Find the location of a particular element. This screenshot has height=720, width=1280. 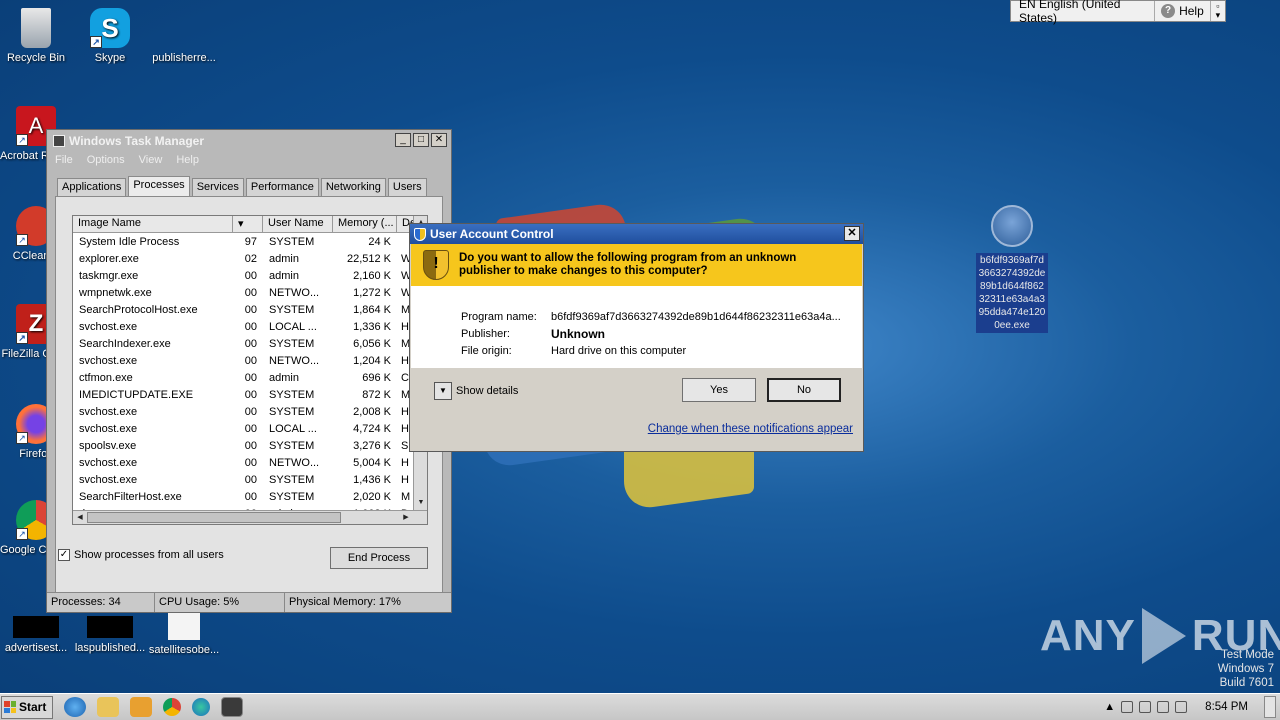

desktop-icon-recycle-bin: Recycle Bin is located at coordinates (36, 36).